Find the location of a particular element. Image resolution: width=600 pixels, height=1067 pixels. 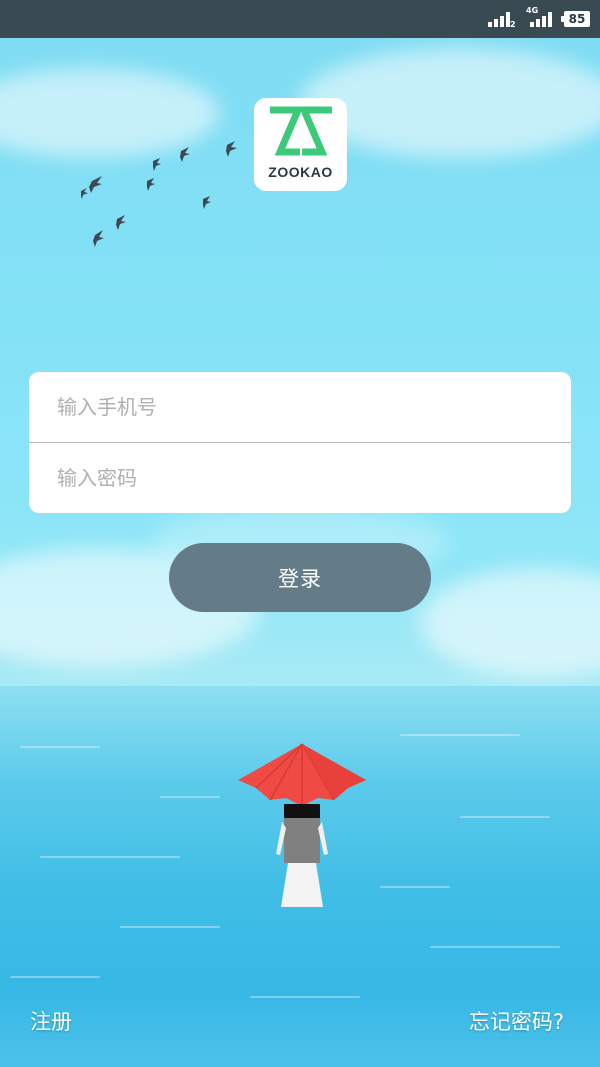

login-button: 登录 is located at coordinates (300, 577).